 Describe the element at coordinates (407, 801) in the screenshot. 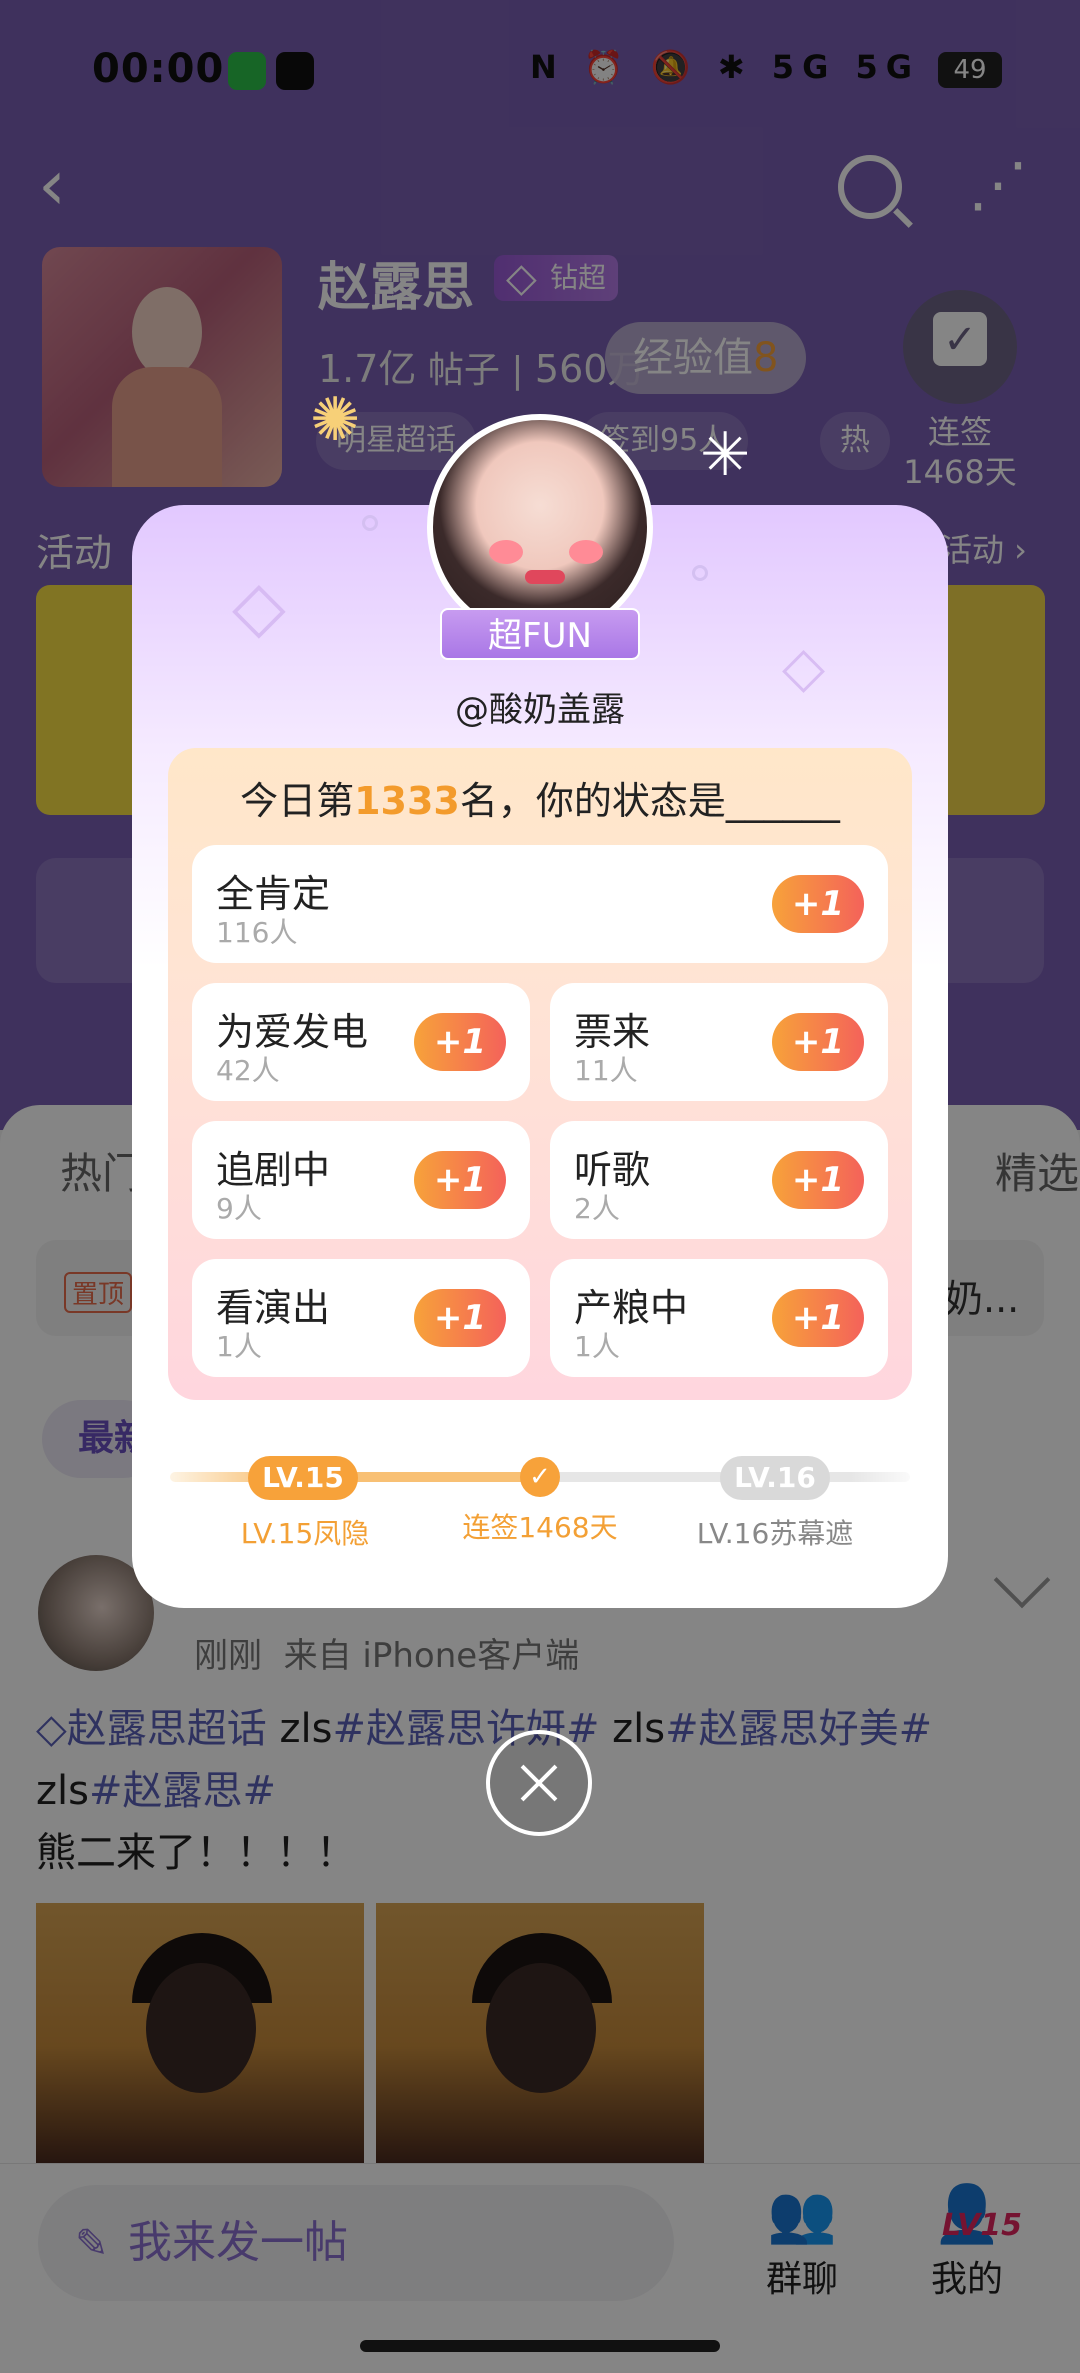

I see `rank-number: 1333` at that location.